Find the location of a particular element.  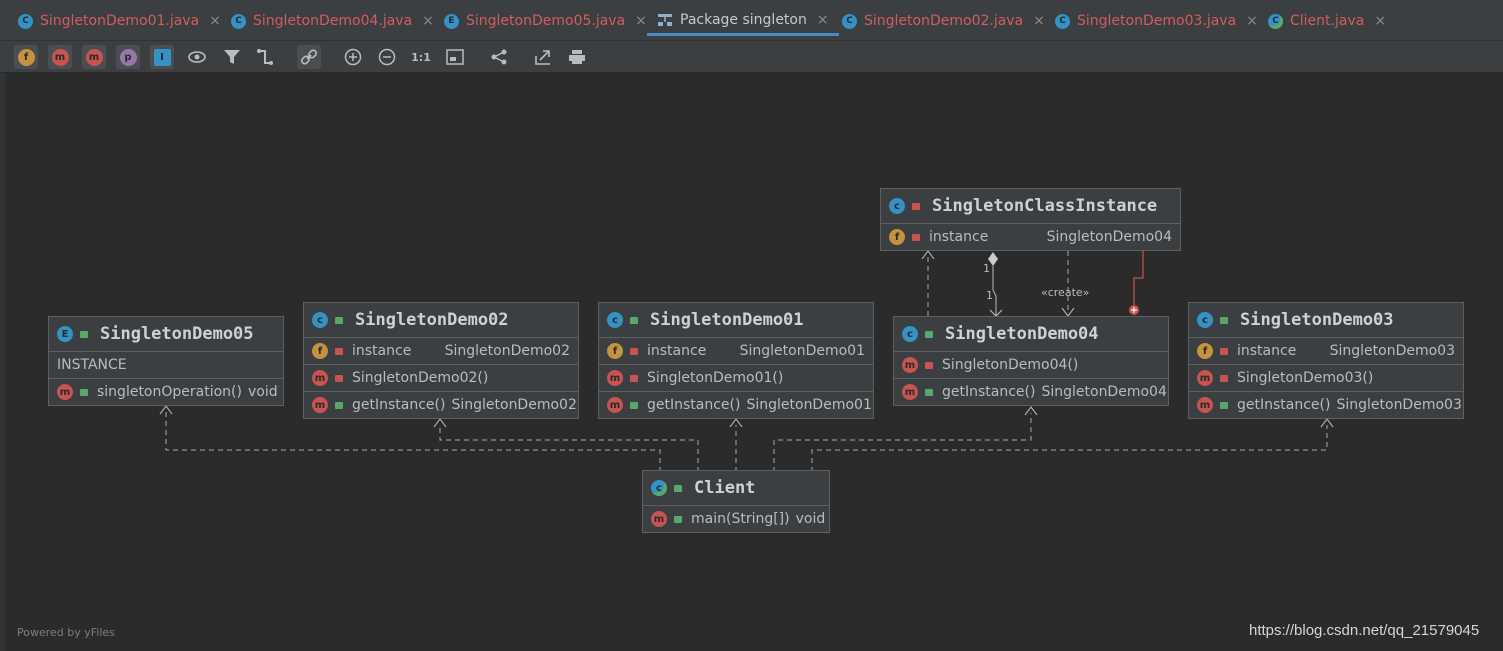

method-row: m getInstance() SingletonDemo04 is located at coordinates (1031, 392).